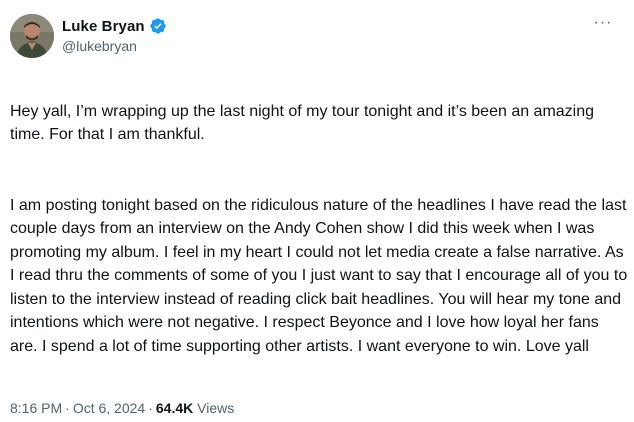 The height and width of the screenshot is (422, 634). I want to click on author-handle: @lukebryan, so click(114, 46).